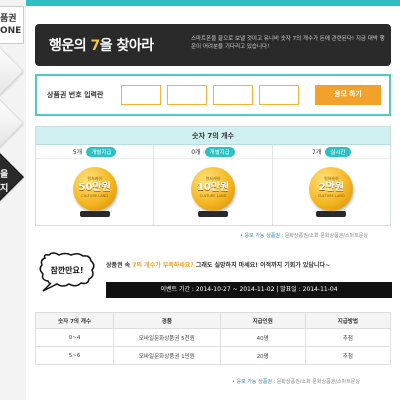 Image resolution: width=400 pixels, height=400 pixels. What do you see at coordinates (196, 152) in the screenshot?
I see `prize-count: 0개` at bounding box center [196, 152].